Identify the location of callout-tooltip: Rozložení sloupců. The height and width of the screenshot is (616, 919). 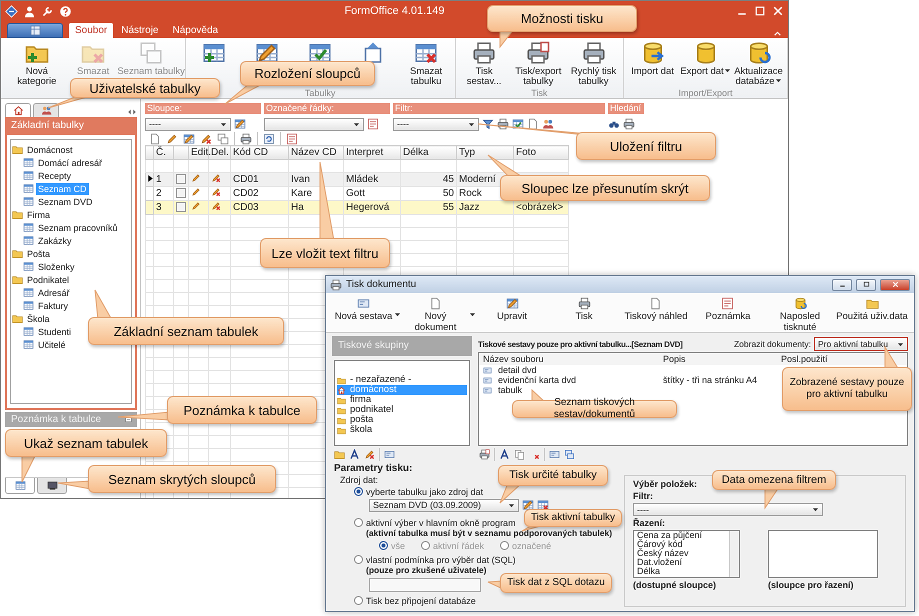
(307, 73).